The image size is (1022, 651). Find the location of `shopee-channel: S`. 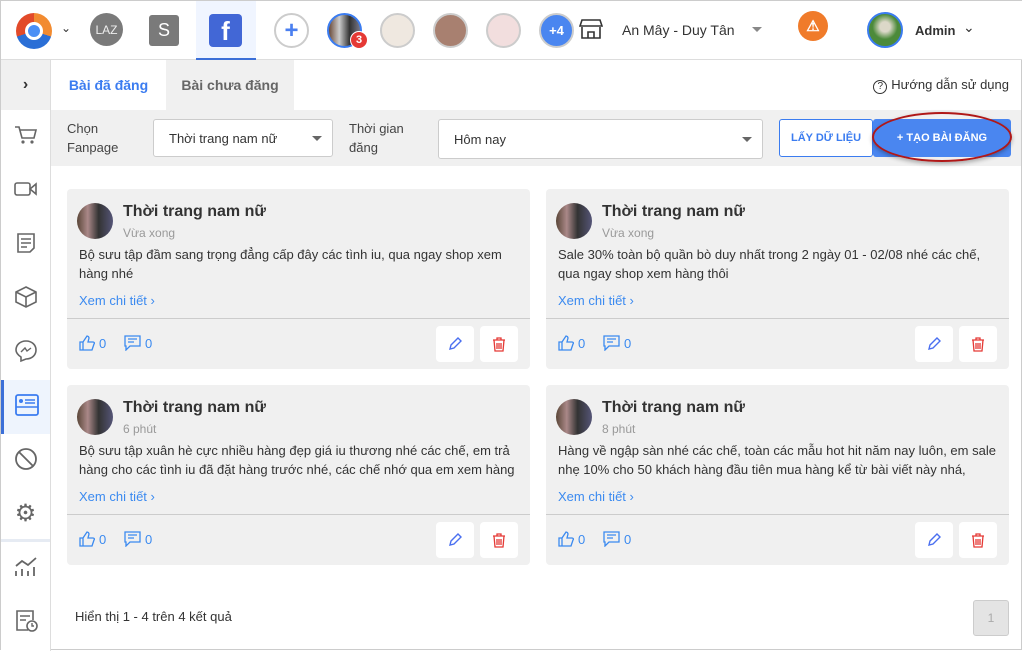

shopee-channel: S is located at coordinates (164, 30).